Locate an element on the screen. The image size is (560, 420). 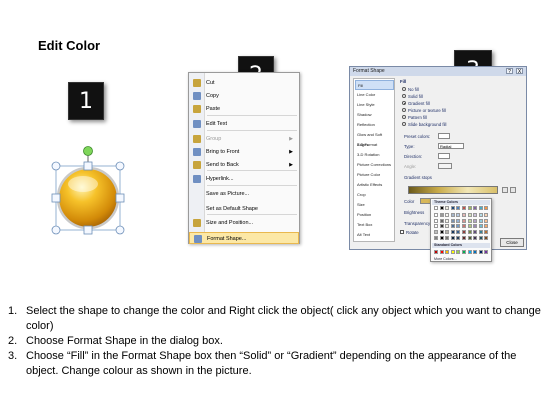
add-stop-button is located at coordinates (505, 190).